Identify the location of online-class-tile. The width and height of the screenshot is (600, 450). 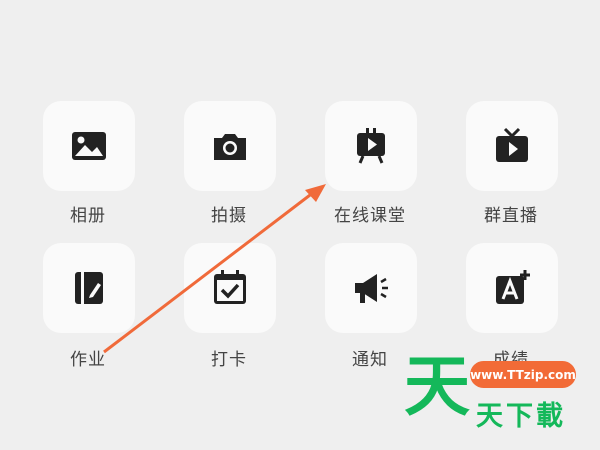
(371, 146).